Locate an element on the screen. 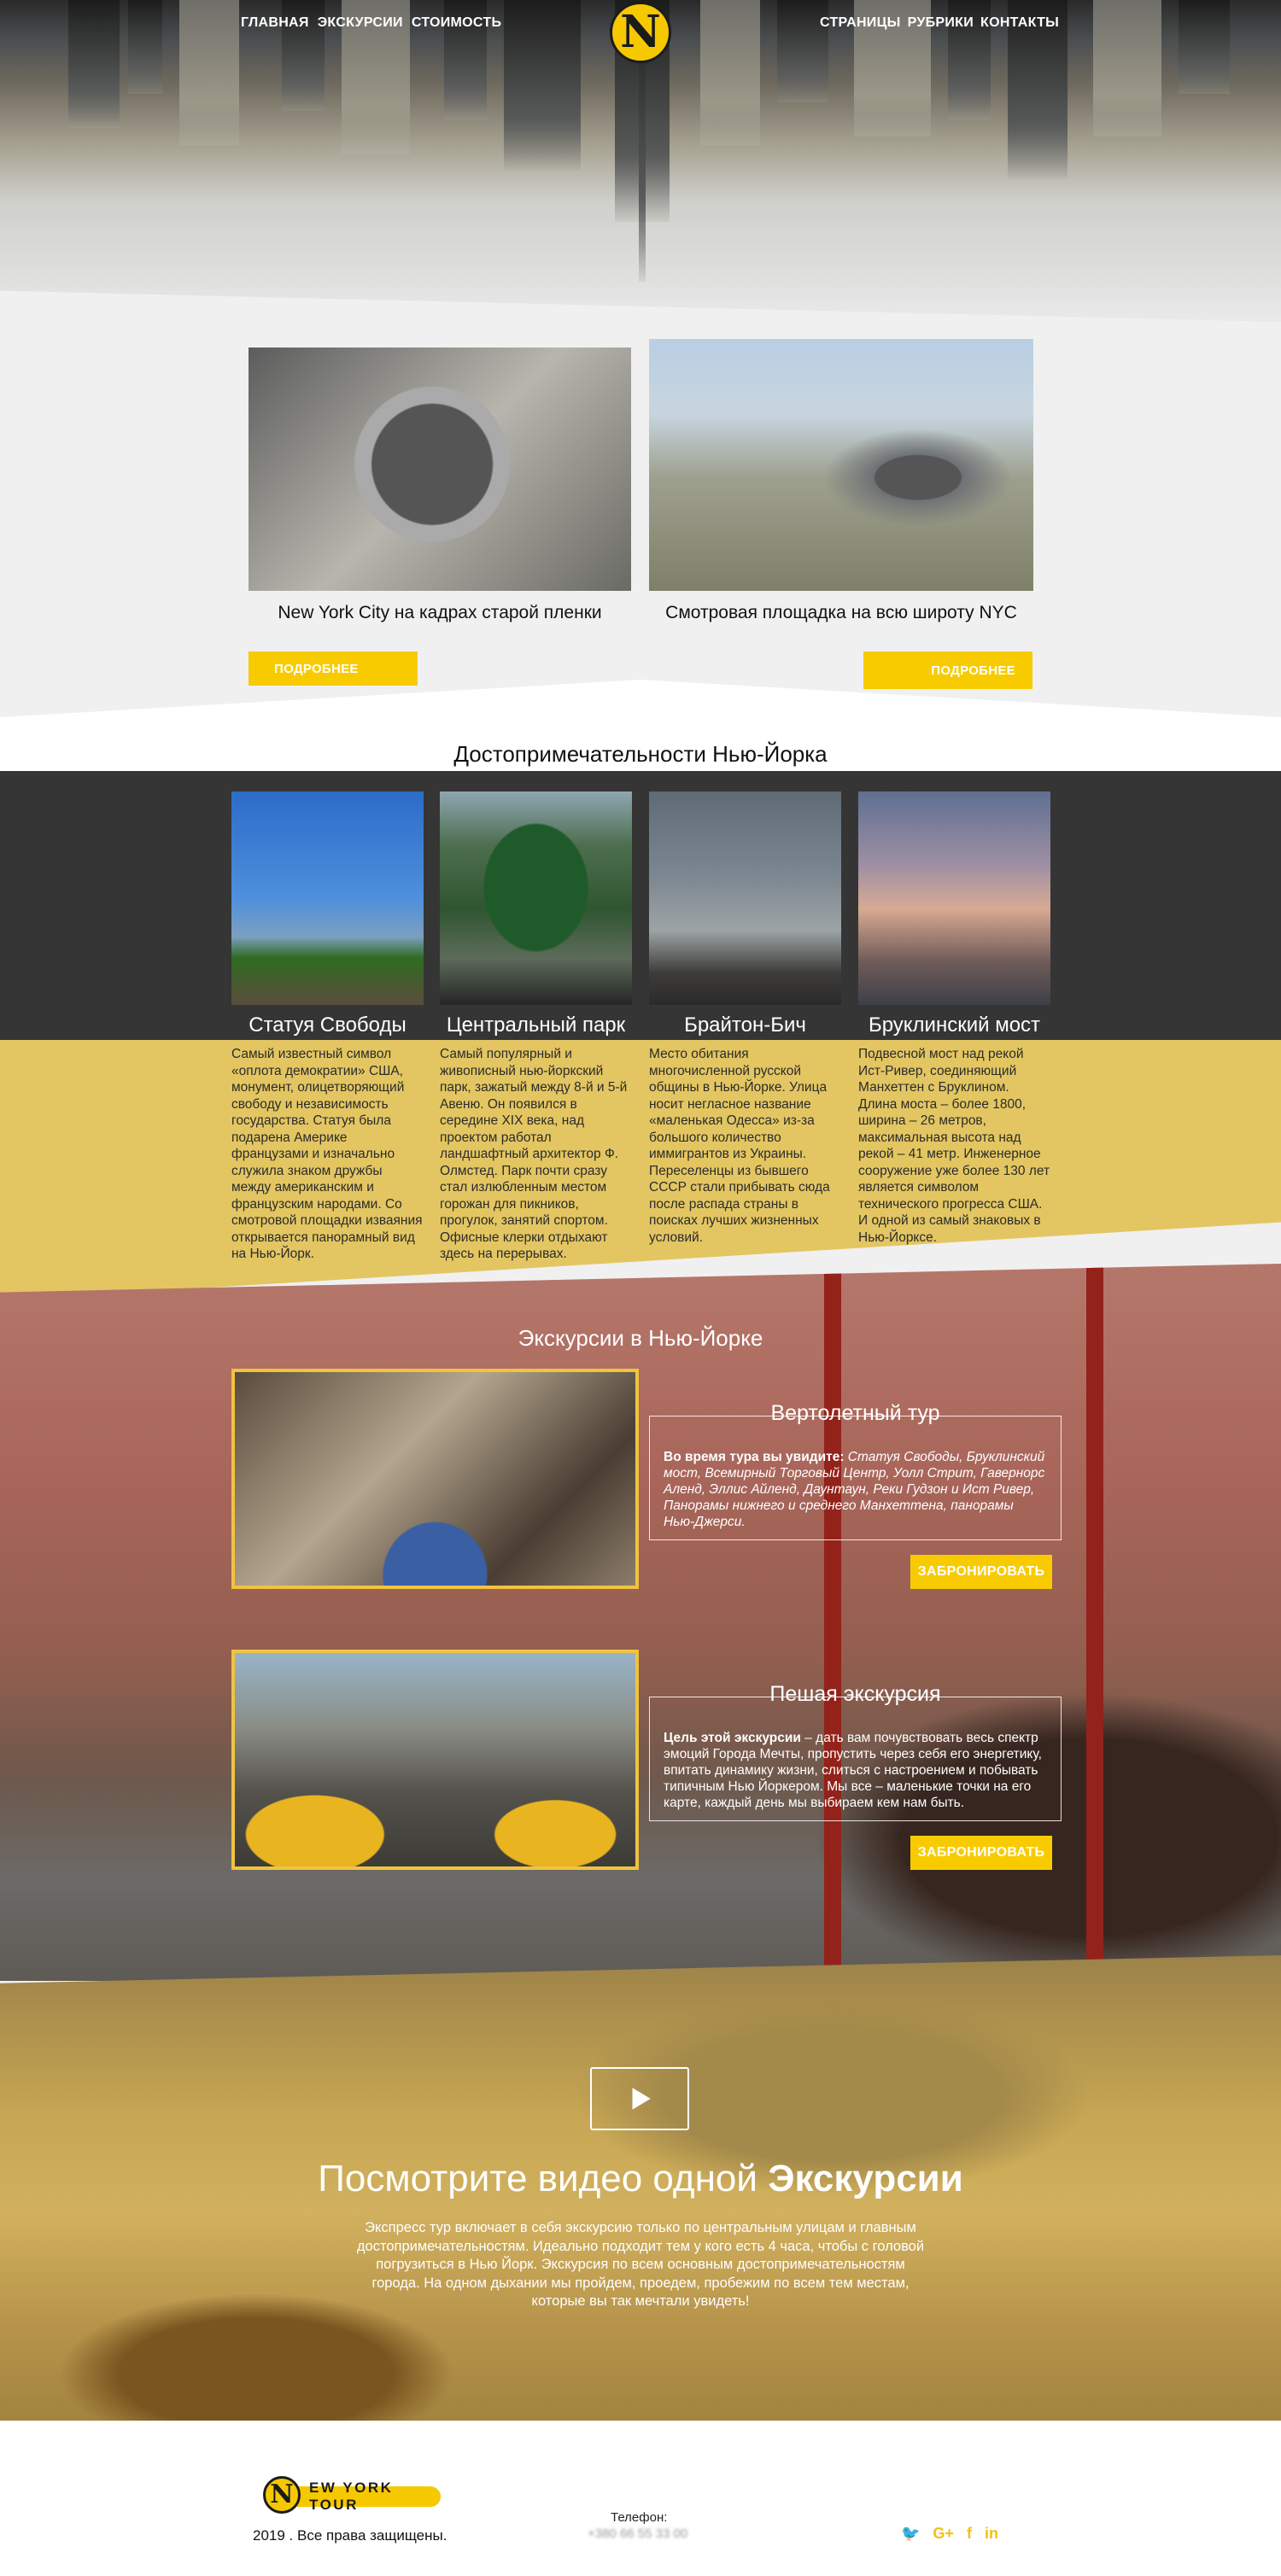  brighton-beach-image is located at coordinates (745, 898).